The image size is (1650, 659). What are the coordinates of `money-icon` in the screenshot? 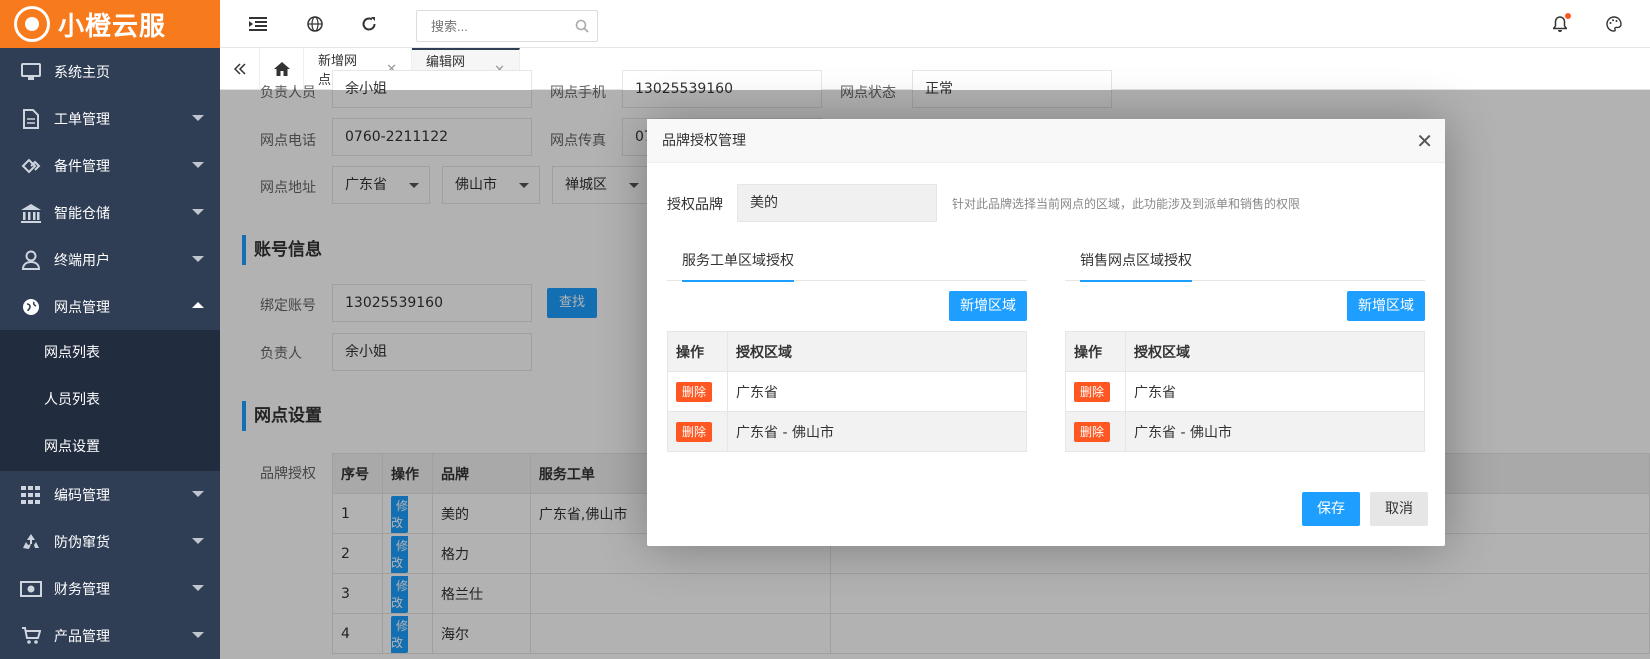 It's located at (31, 589).